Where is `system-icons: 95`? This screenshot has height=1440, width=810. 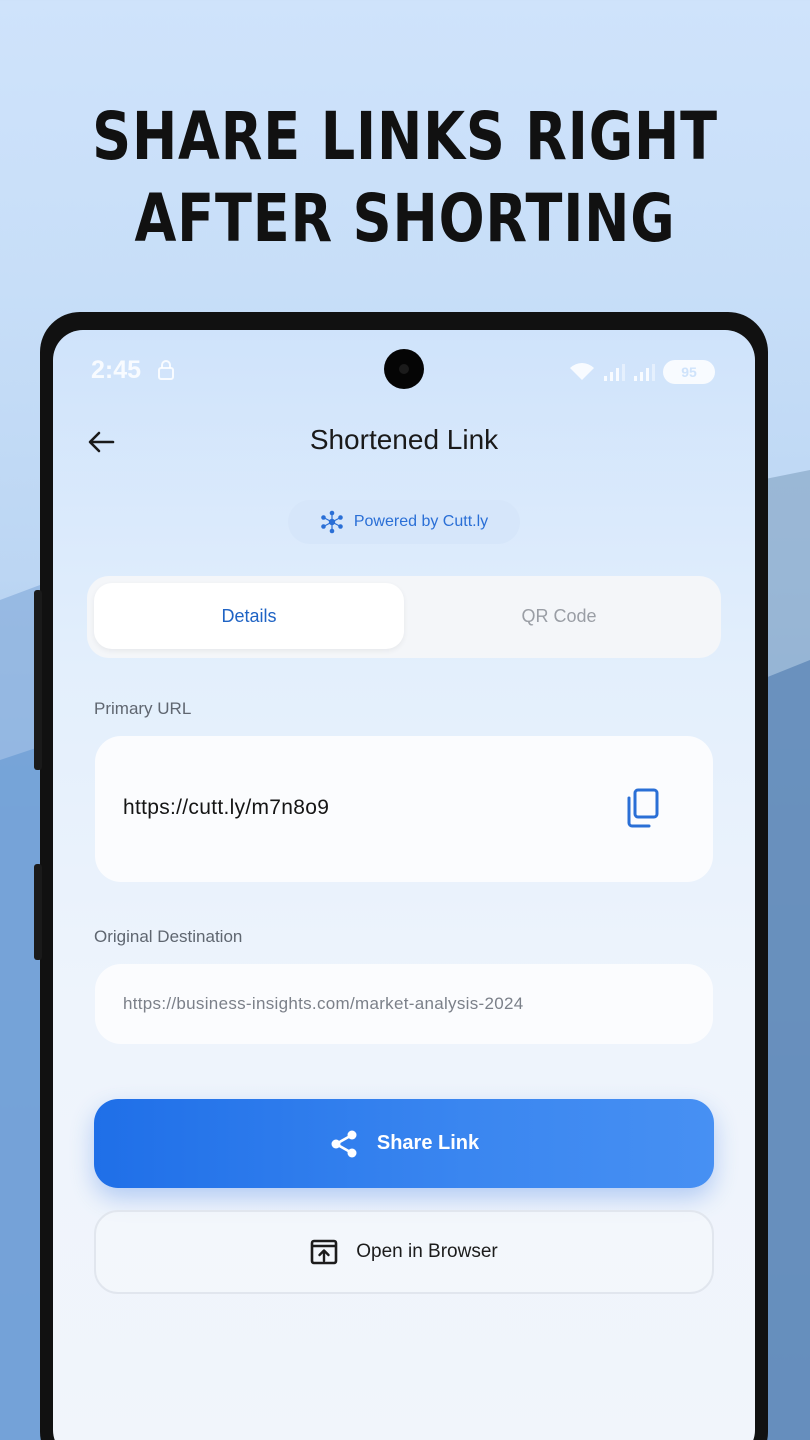 system-icons: 95 is located at coordinates (642, 372).